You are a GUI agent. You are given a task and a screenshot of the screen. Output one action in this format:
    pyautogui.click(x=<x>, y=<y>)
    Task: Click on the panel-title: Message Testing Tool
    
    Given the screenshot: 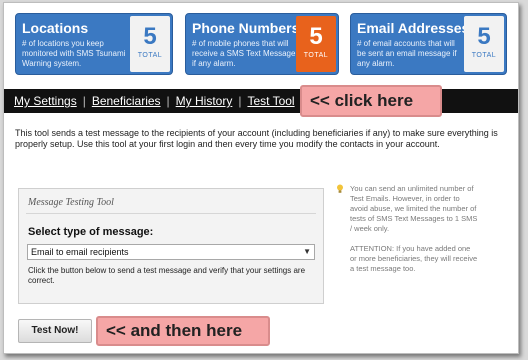 What is the action you would take?
    pyautogui.click(x=71, y=202)
    